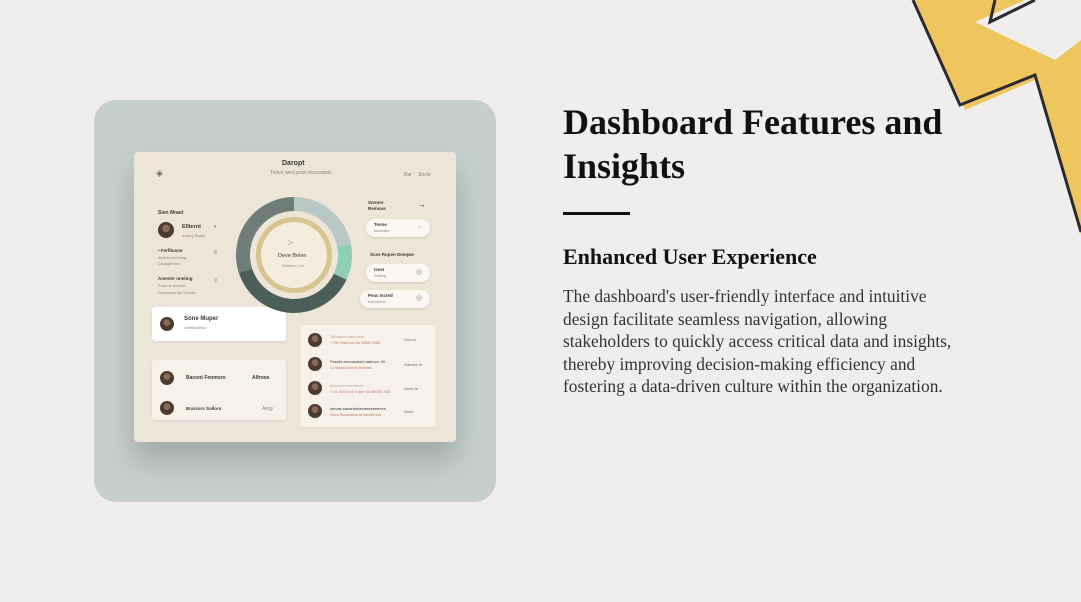 The height and width of the screenshot is (602, 1081). Describe the element at coordinates (204, 408) in the screenshot. I see `mock-contact-name: Brarsors Sollors` at that location.